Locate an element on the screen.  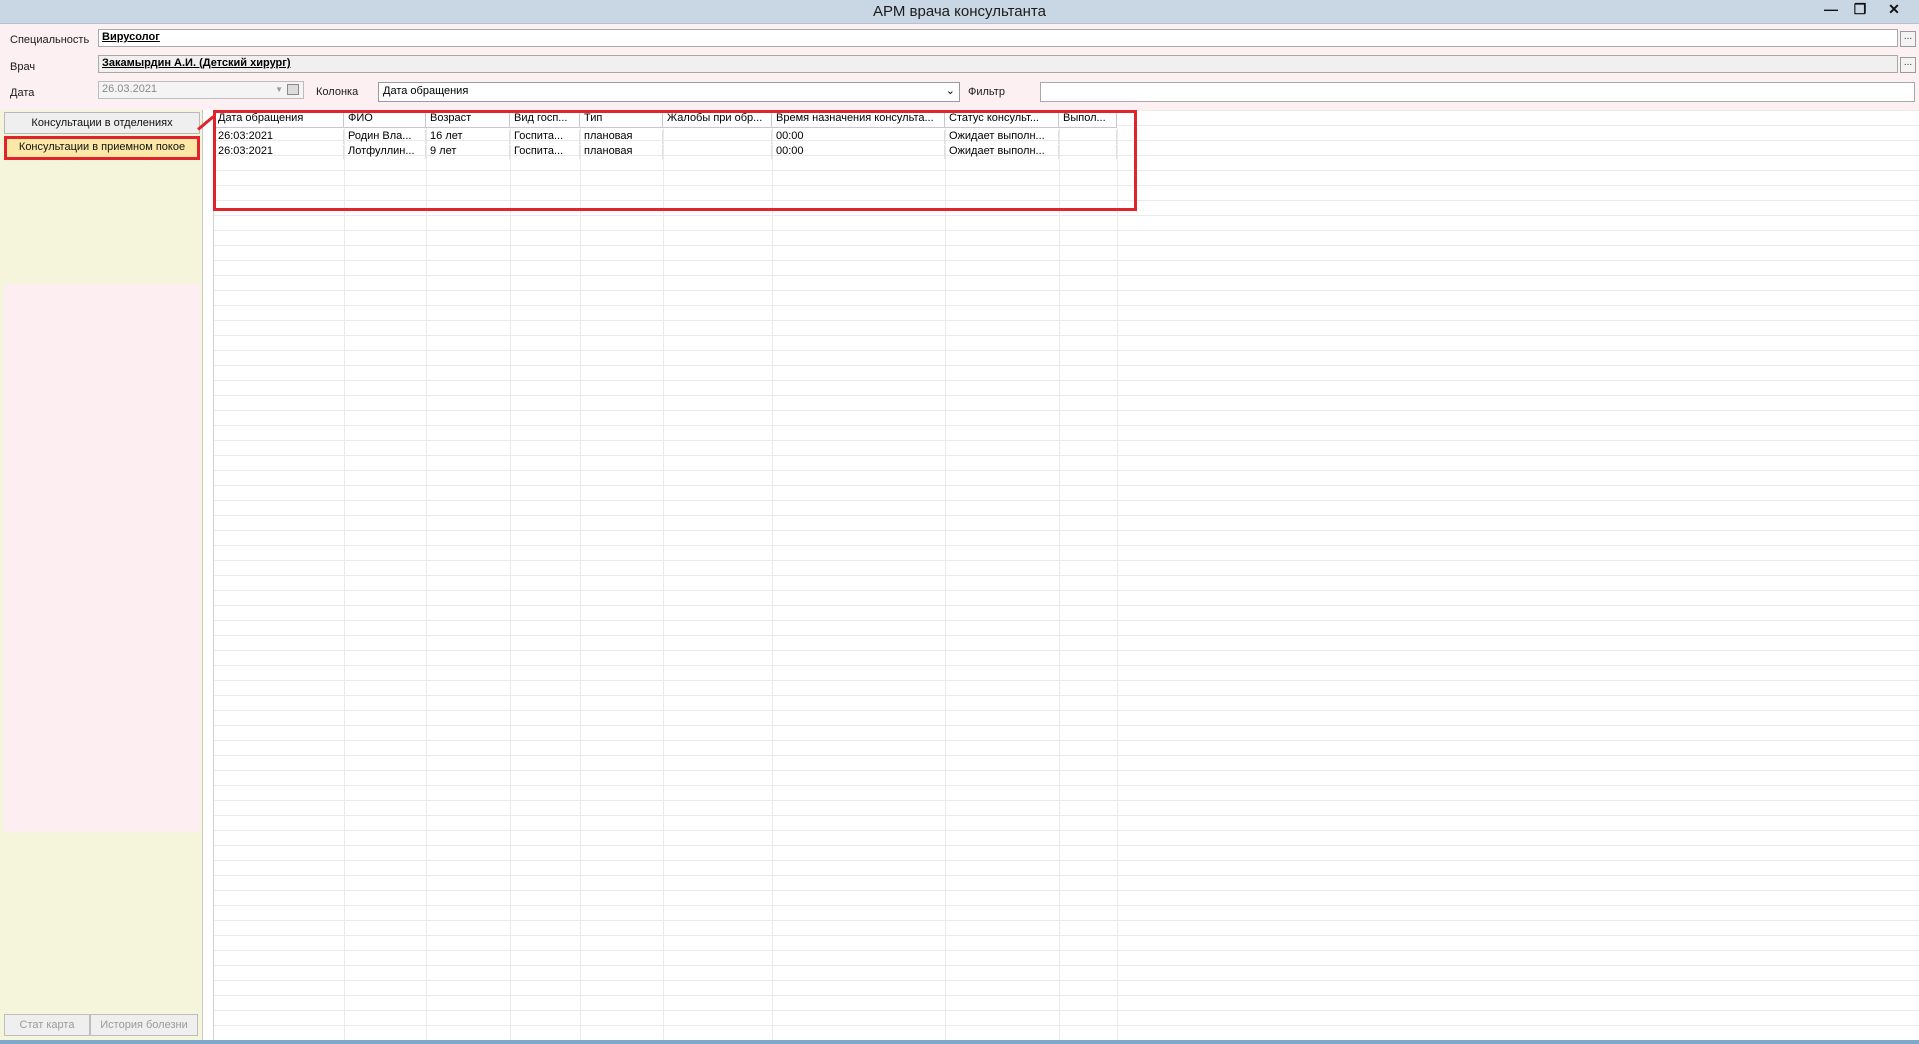
medical-history-button: История болезни is located at coordinates (144, 1025).